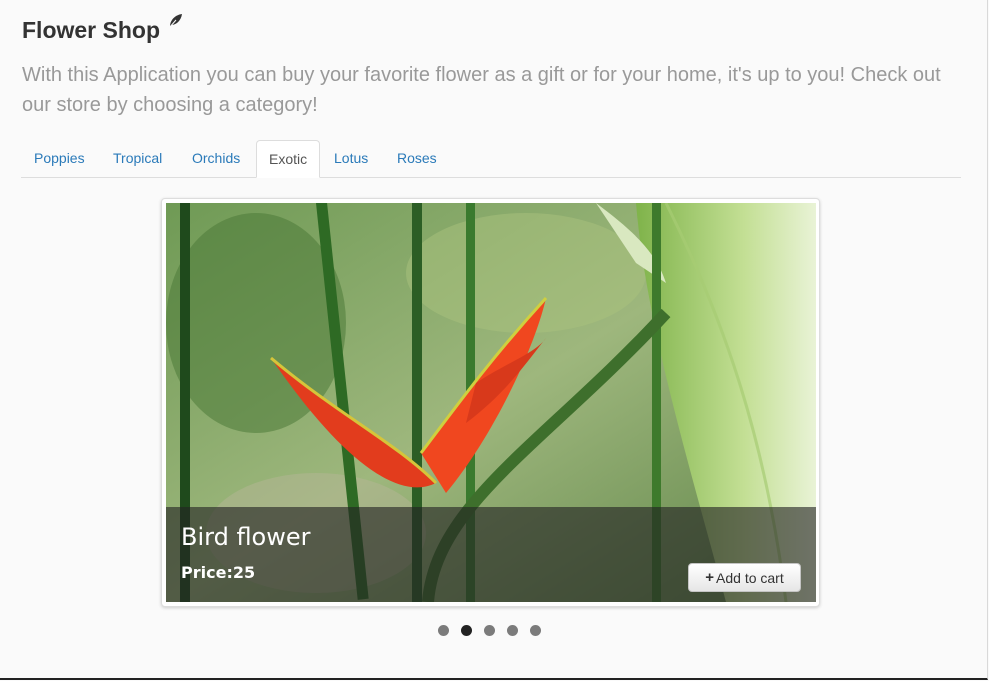  Describe the element at coordinates (218, 572) in the screenshot. I see `product-price: Price:25` at that location.